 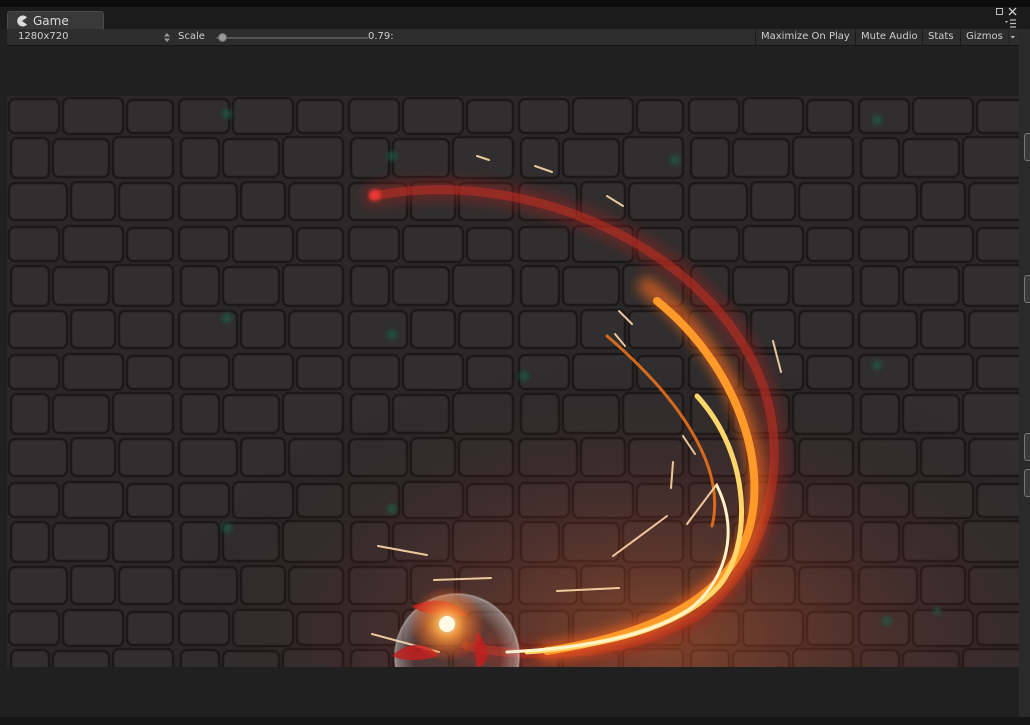 I want to click on mute-audio-button: Mute Audio, so click(x=889, y=37).